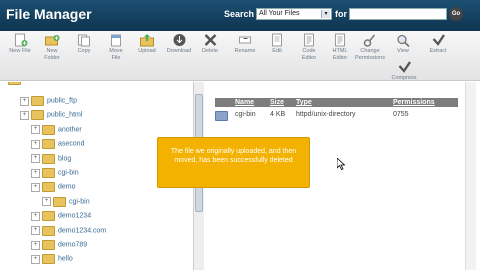 The height and width of the screenshot is (270, 480). What do you see at coordinates (336, 102) in the screenshot?
I see `file-list-header: Name Size Type Permissions` at bounding box center [336, 102].